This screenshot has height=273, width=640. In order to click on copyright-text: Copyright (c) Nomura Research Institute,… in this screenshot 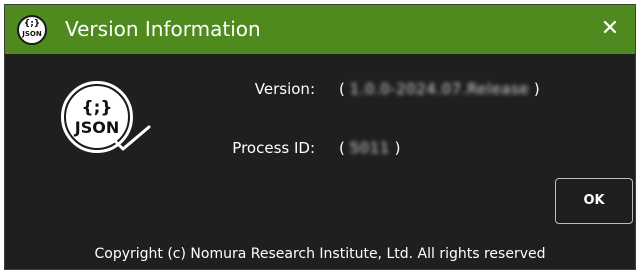, I will do `click(320, 254)`.